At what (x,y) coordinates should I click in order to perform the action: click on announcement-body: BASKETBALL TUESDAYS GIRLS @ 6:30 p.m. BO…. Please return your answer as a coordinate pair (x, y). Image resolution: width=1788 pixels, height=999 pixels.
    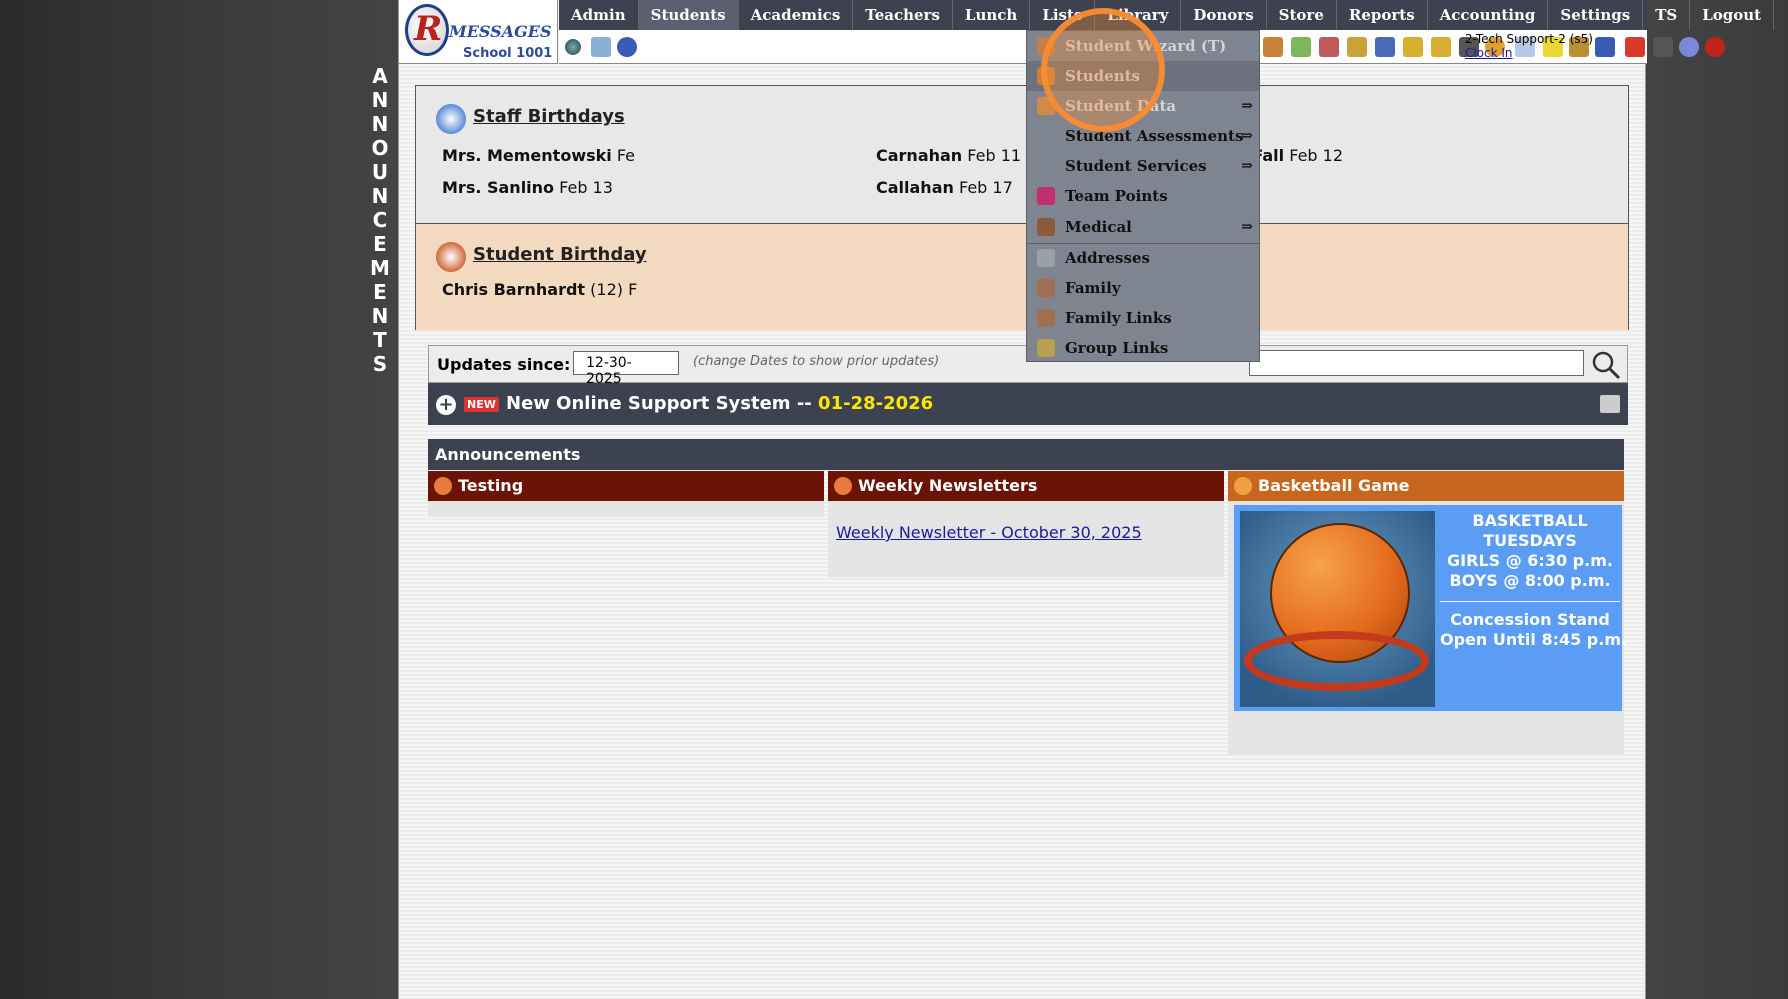
    Looking at the image, I should click on (1428, 628).